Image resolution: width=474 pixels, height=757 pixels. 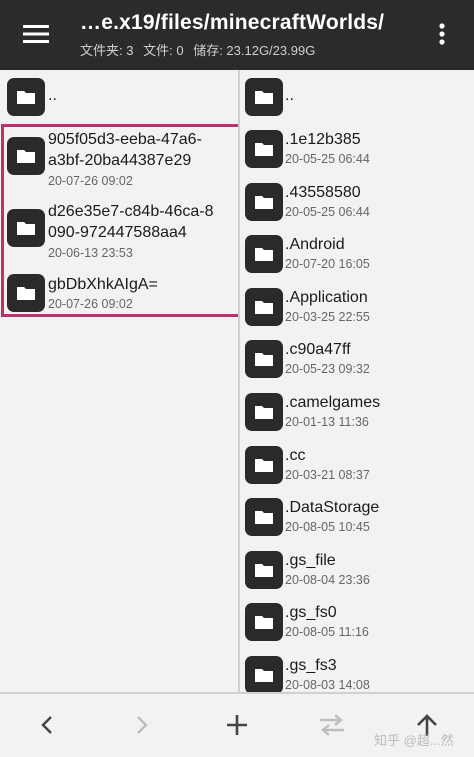 I want to click on item-name-line2: a3bf-20ba44387e29, so click(x=120, y=160).